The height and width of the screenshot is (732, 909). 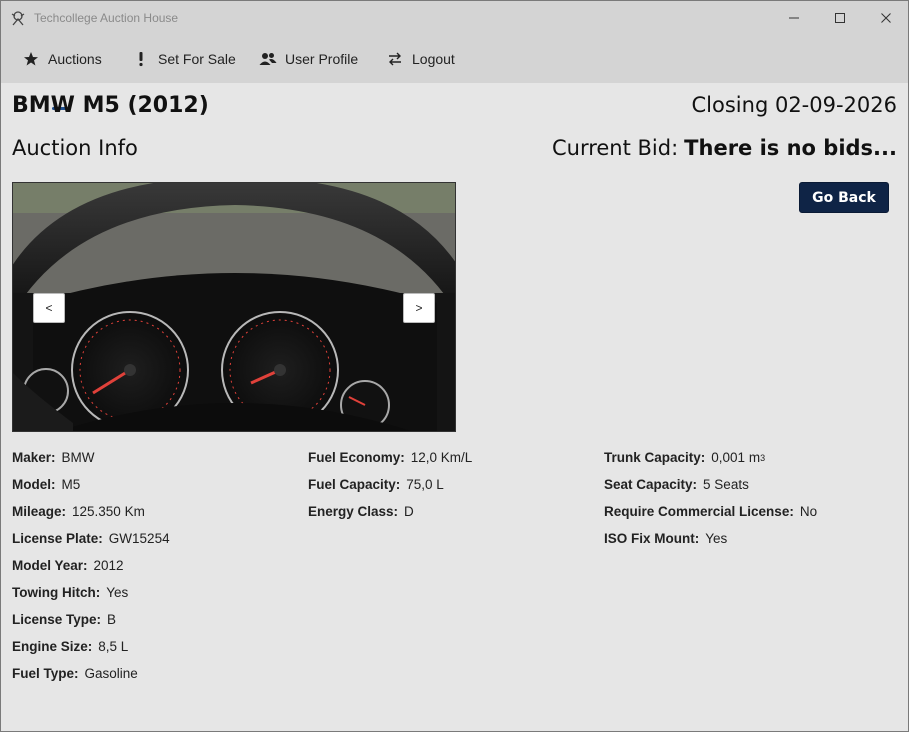 What do you see at coordinates (651, 484) in the screenshot?
I see `detail-label: Seat Capacity:` at bounding box center [651, 484].